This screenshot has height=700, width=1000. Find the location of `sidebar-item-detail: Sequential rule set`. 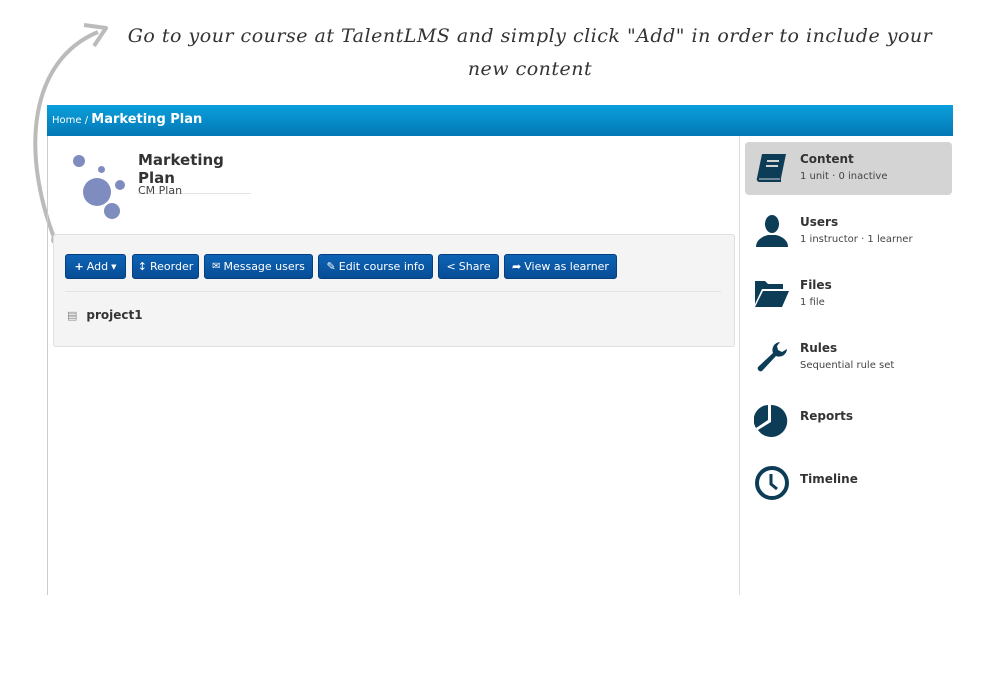

sidebar-item-detail: Sequential rule set is located at coordinates (847, 365).